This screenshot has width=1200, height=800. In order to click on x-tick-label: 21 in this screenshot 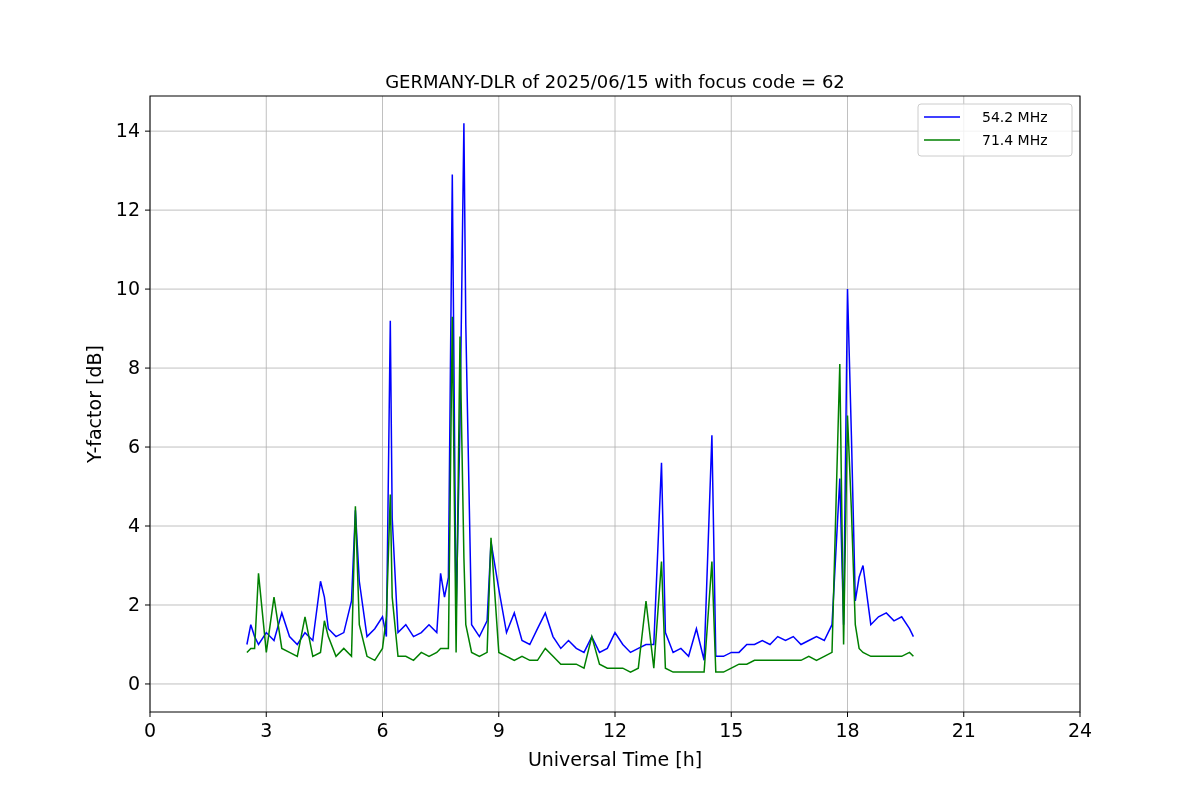, I will do `click(963, 730)`.